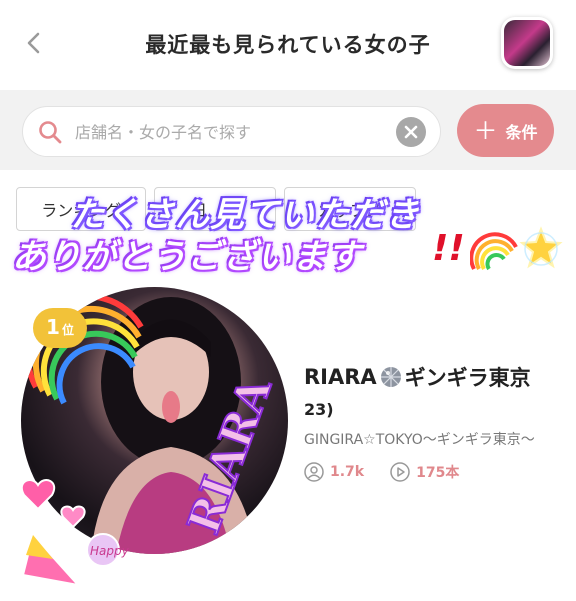  I want to click on banner-exclamation: !!, so click(448, 248).